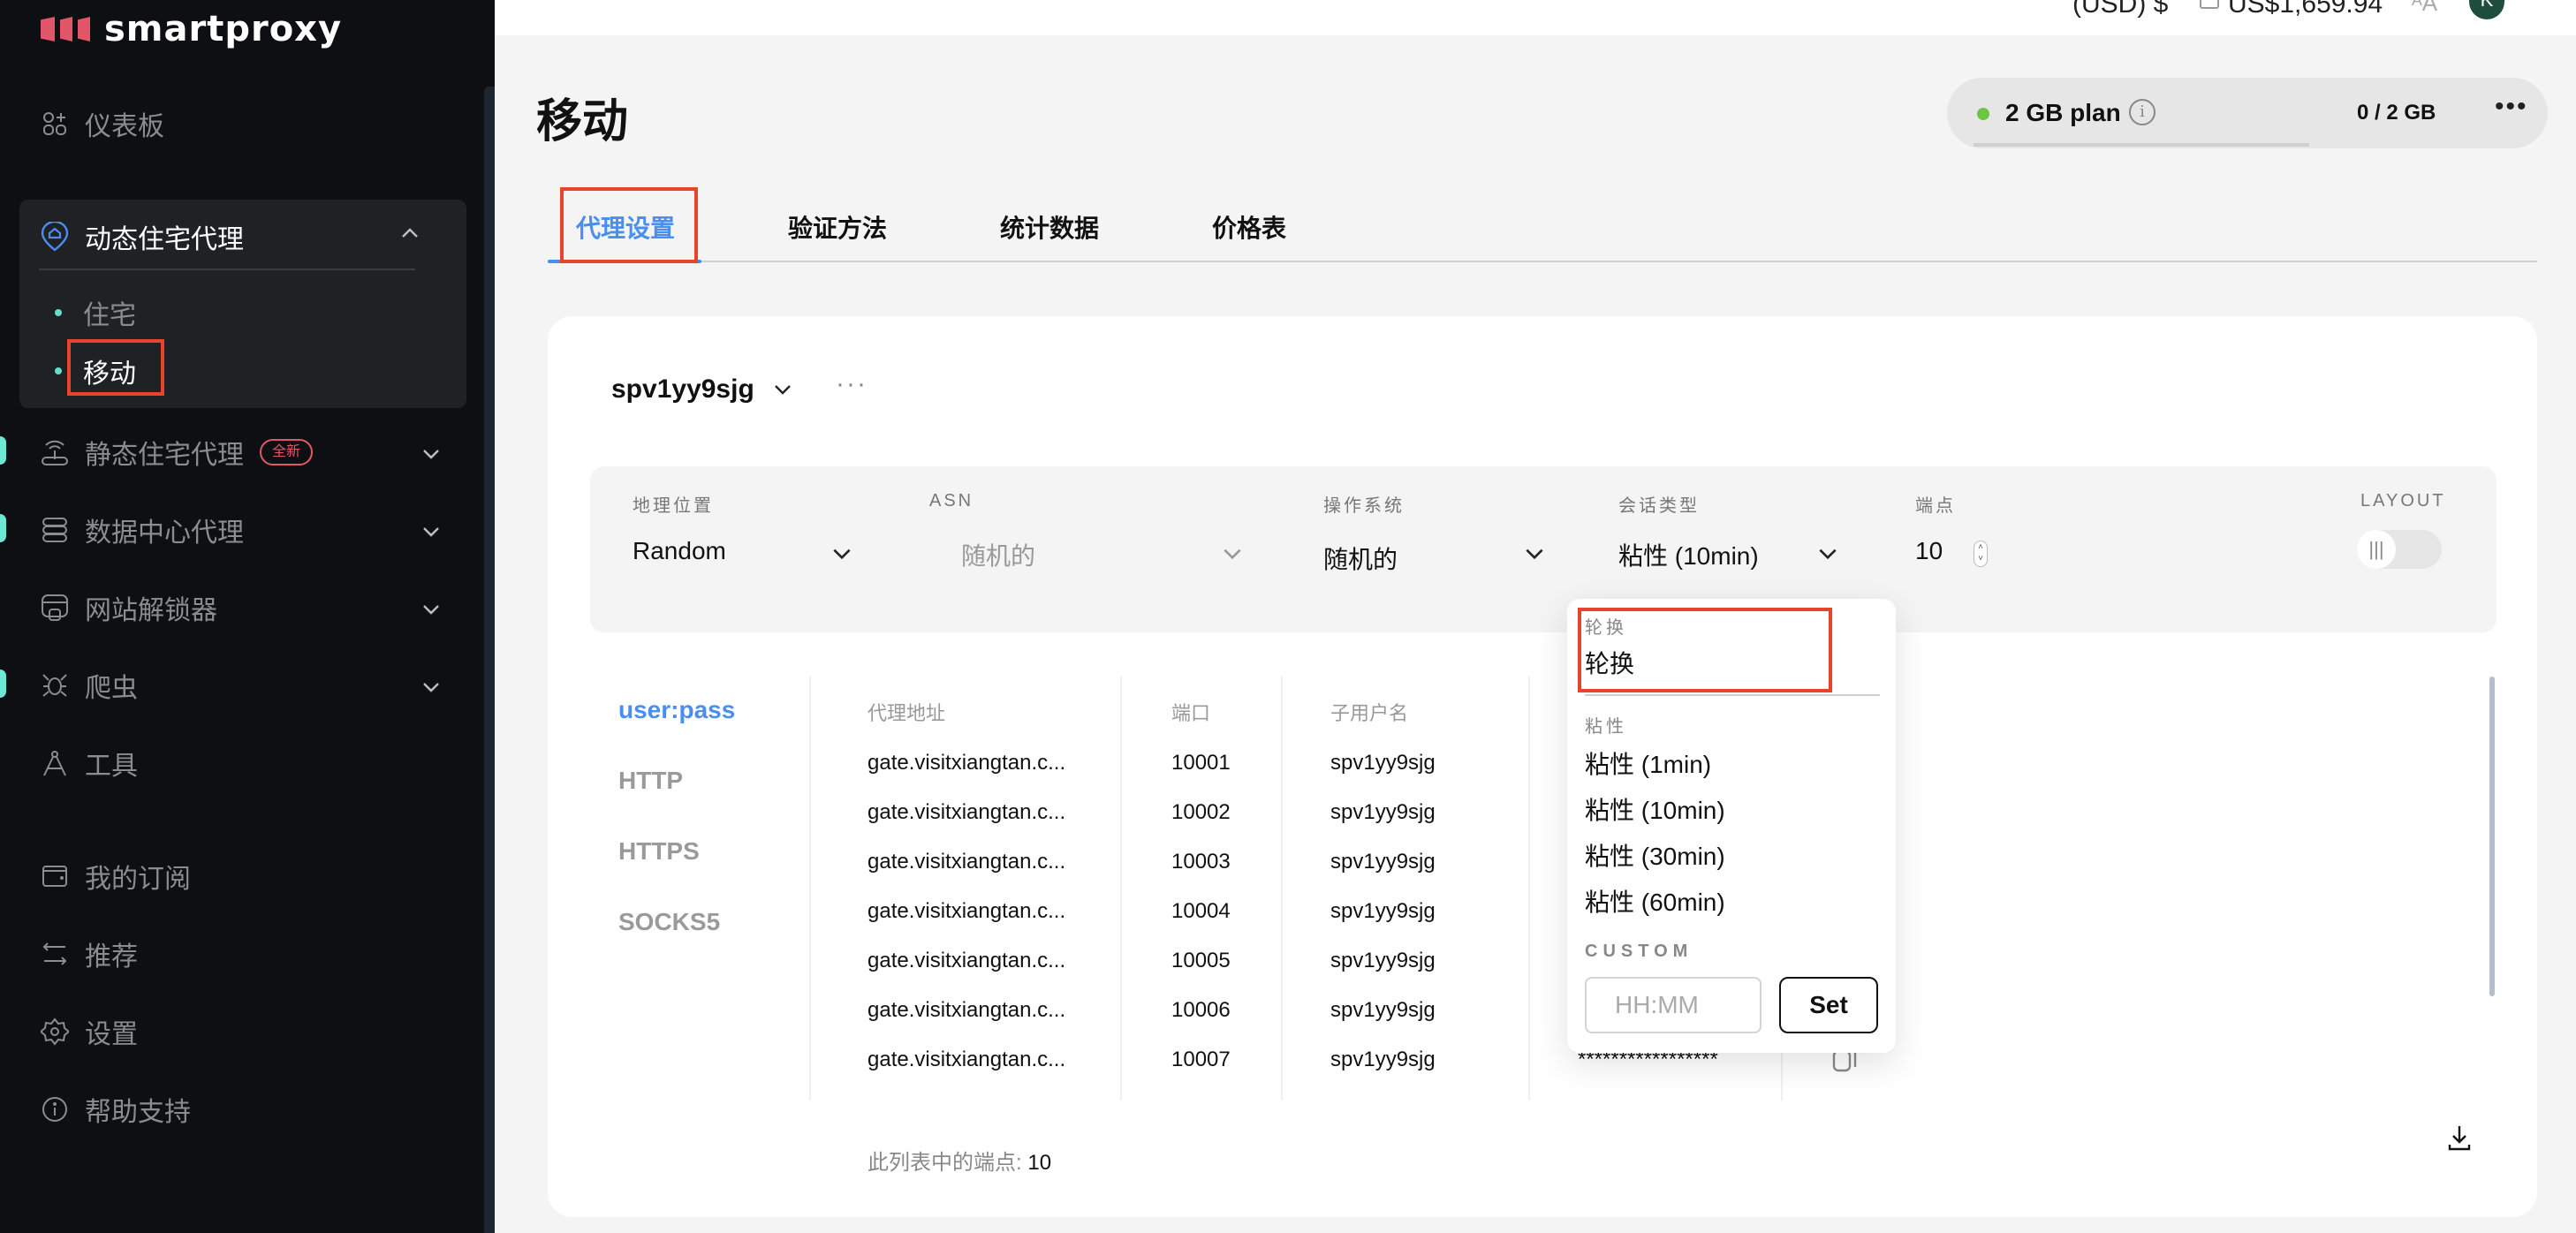 The image size is (2576, 1233). I want to click on endpoints-input: 10, so click(1929, 551).